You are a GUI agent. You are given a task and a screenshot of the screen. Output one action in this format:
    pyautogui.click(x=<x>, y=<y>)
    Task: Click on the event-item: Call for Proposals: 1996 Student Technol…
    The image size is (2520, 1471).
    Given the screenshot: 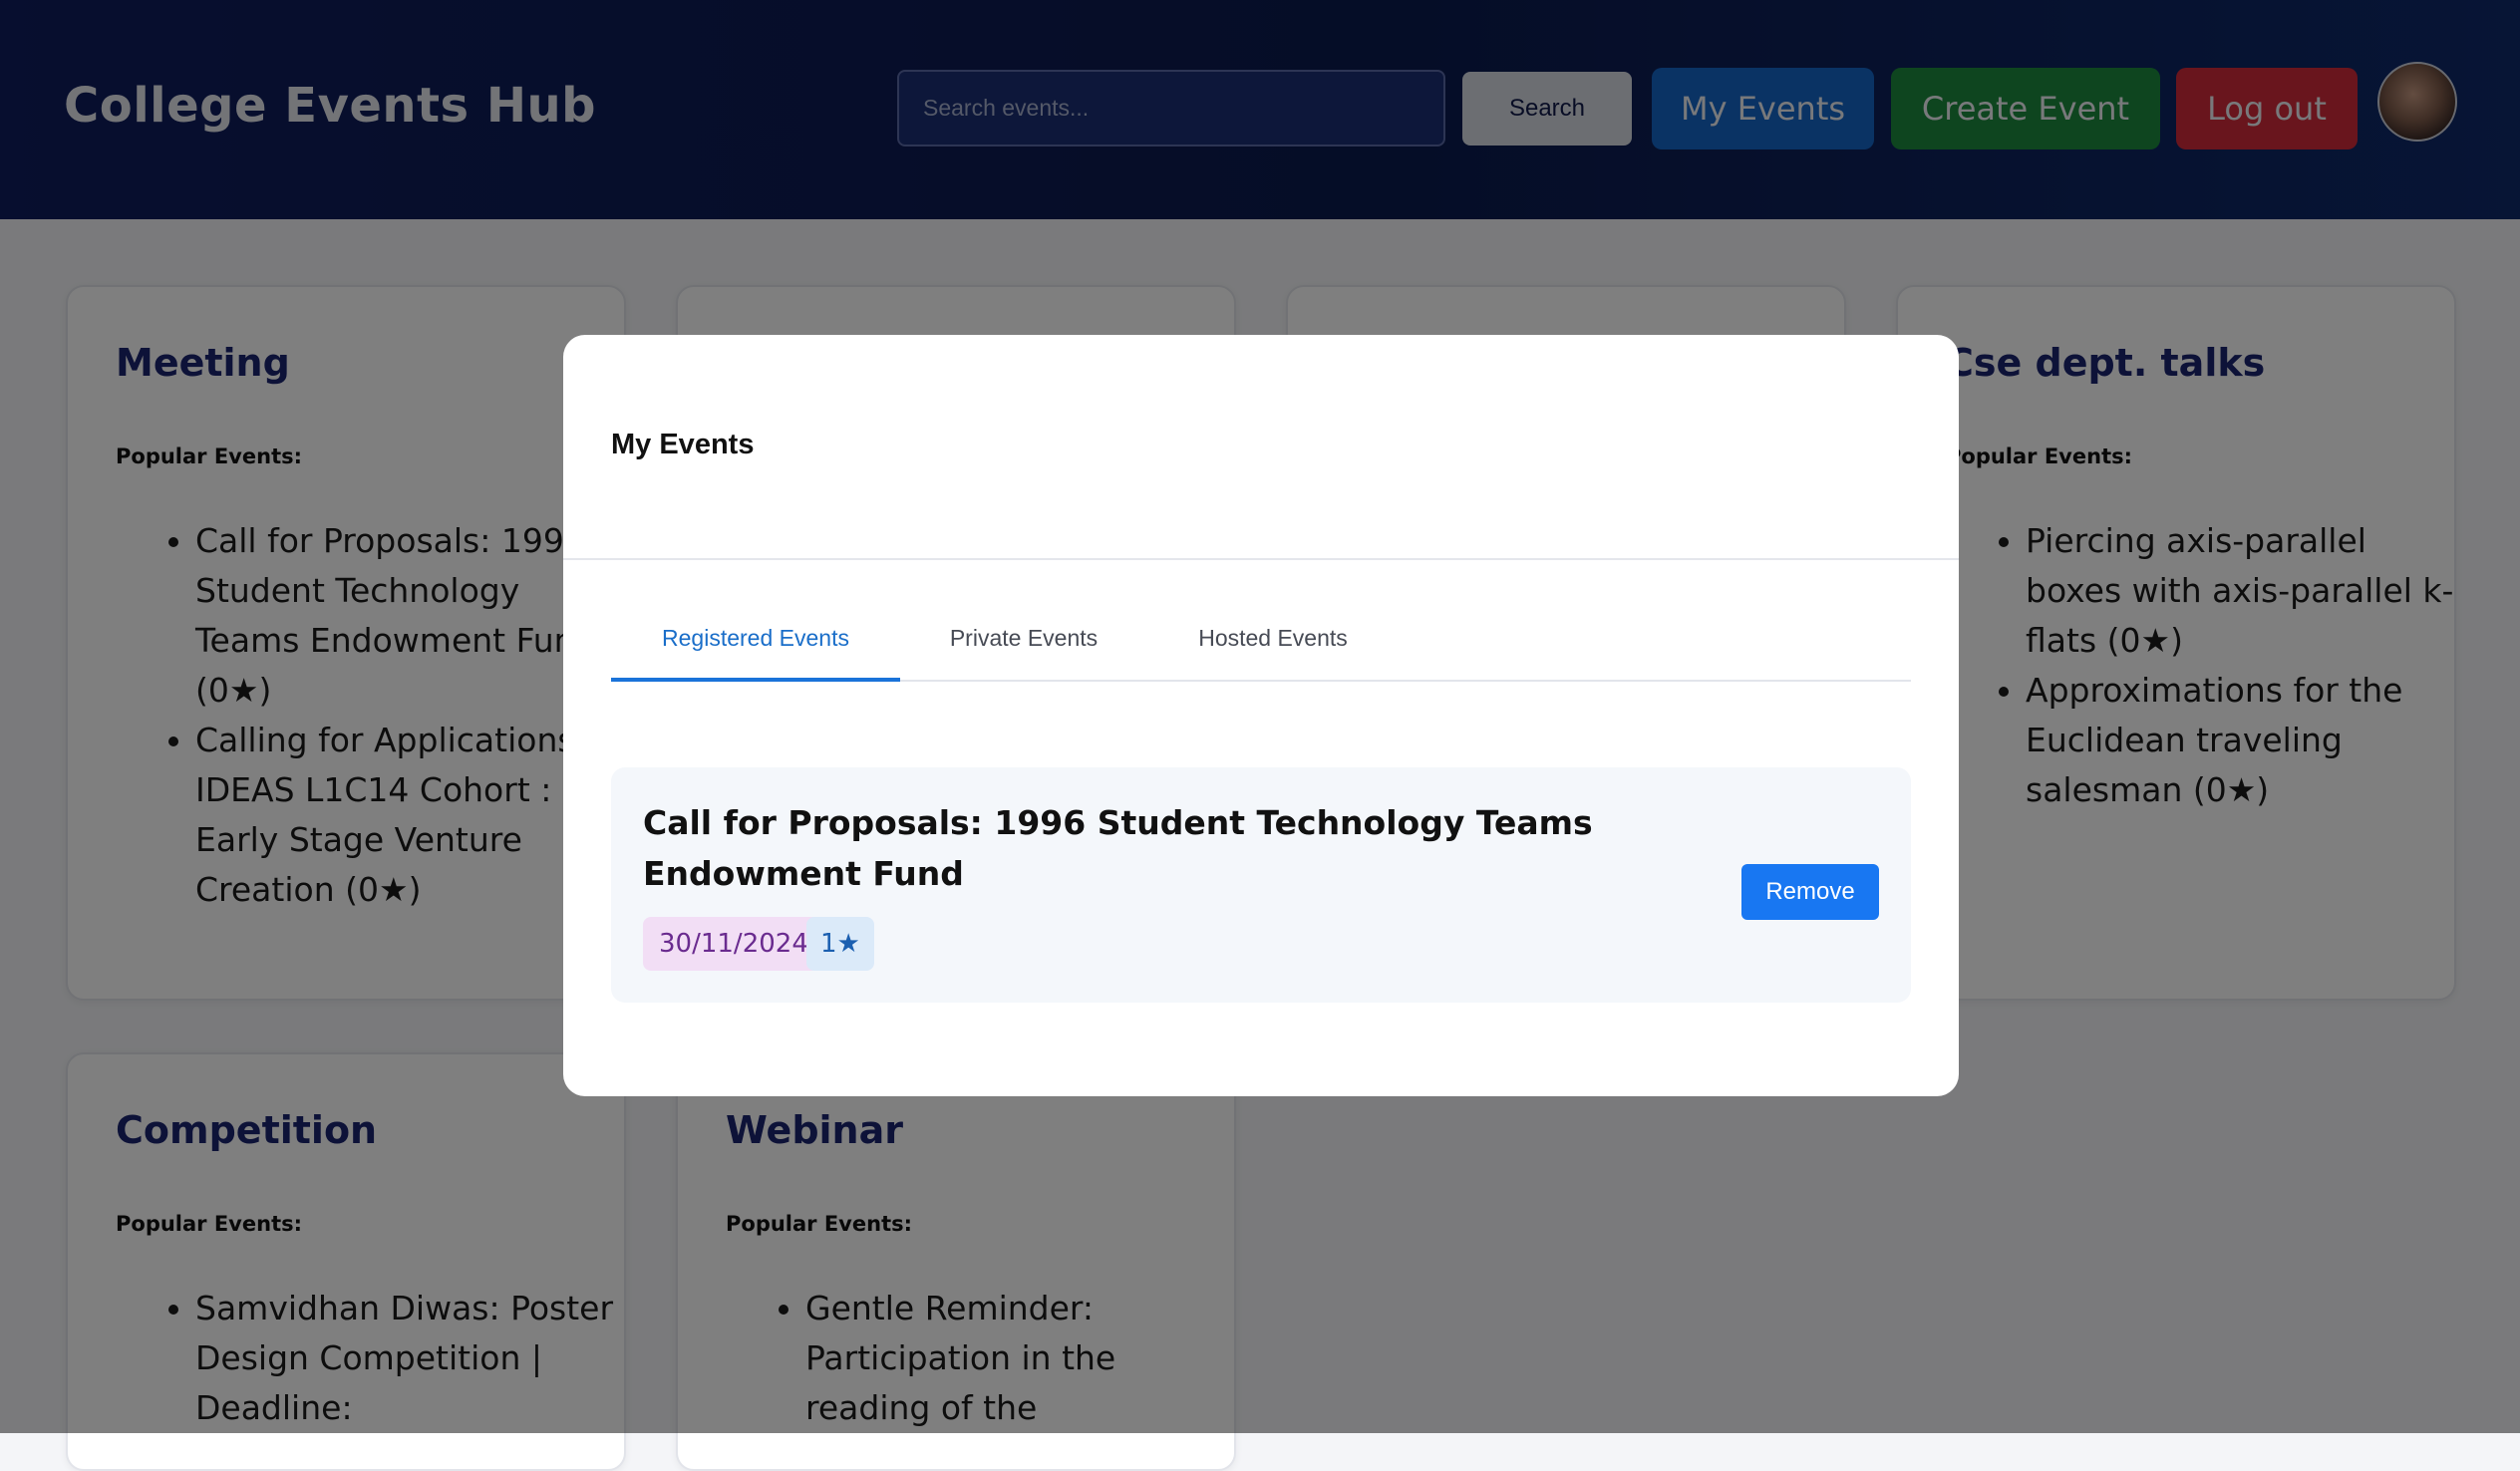 What is the action you would take?
    pyautogui.click(x=1261, y=885)
    